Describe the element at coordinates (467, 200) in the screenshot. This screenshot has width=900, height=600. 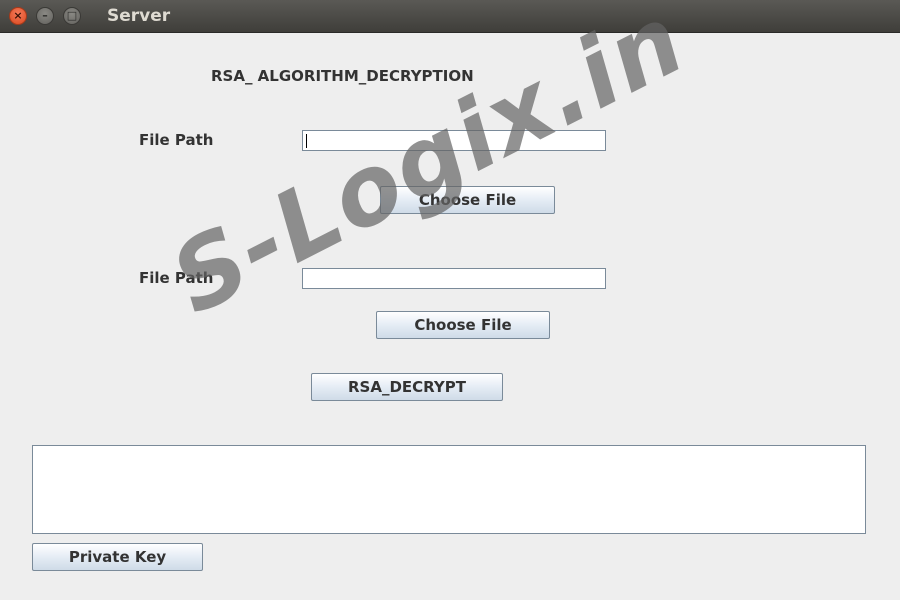
I see `choose-file-button-1: Choose File` at that location.